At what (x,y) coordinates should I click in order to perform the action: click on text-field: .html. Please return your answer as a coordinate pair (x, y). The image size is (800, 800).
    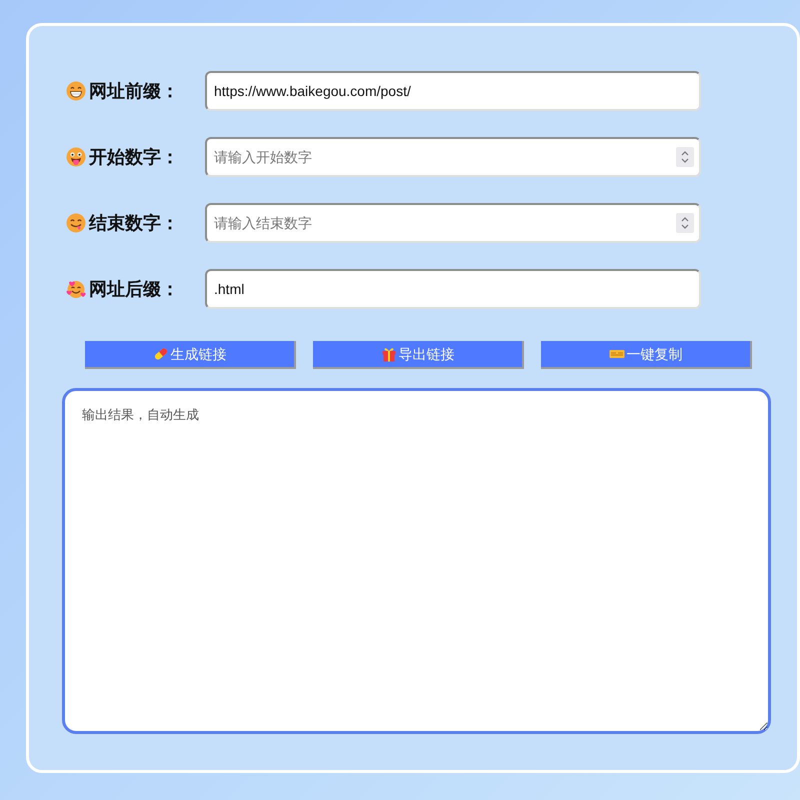
    Looking at the image, I should click on (453, 289).